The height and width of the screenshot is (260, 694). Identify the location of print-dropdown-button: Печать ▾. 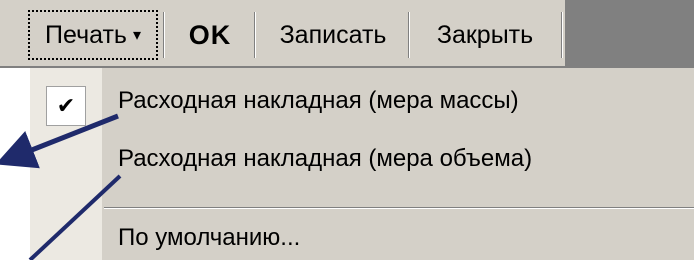
(93, 35).